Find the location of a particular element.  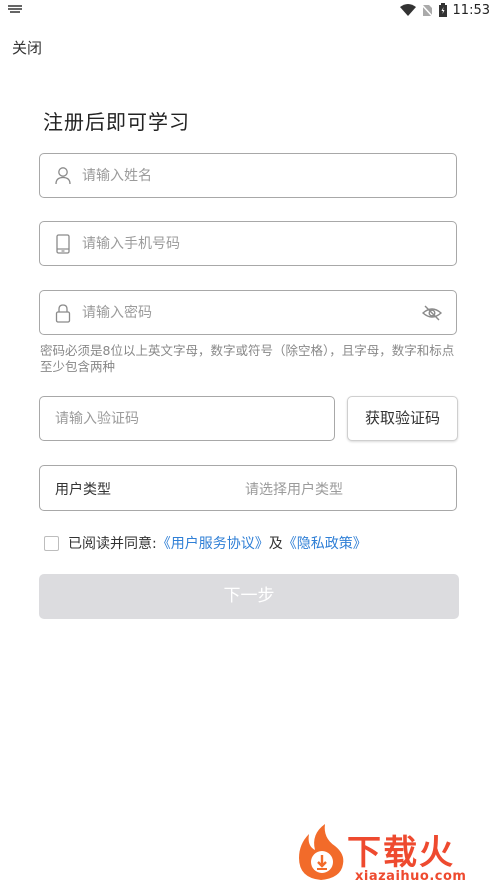

watermark: 下载火 xiazaihuo.com is located at coordinates (395, 854).